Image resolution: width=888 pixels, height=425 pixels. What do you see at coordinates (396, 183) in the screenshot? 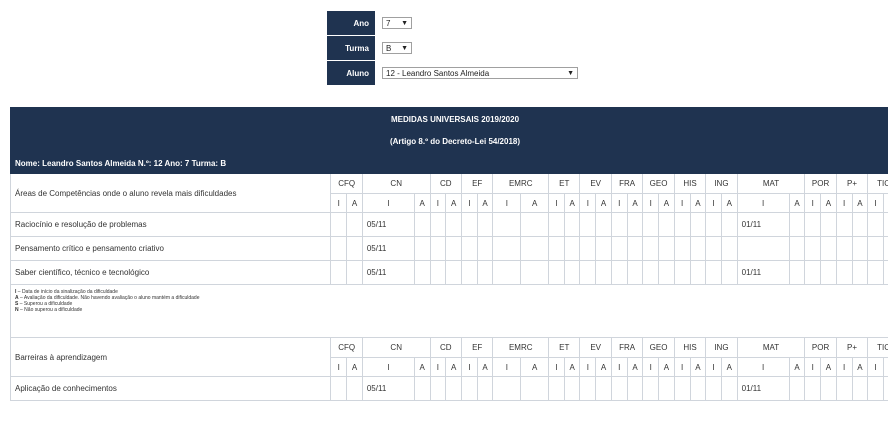
I see `subject-header: CN` at bounding box center [396, 183].